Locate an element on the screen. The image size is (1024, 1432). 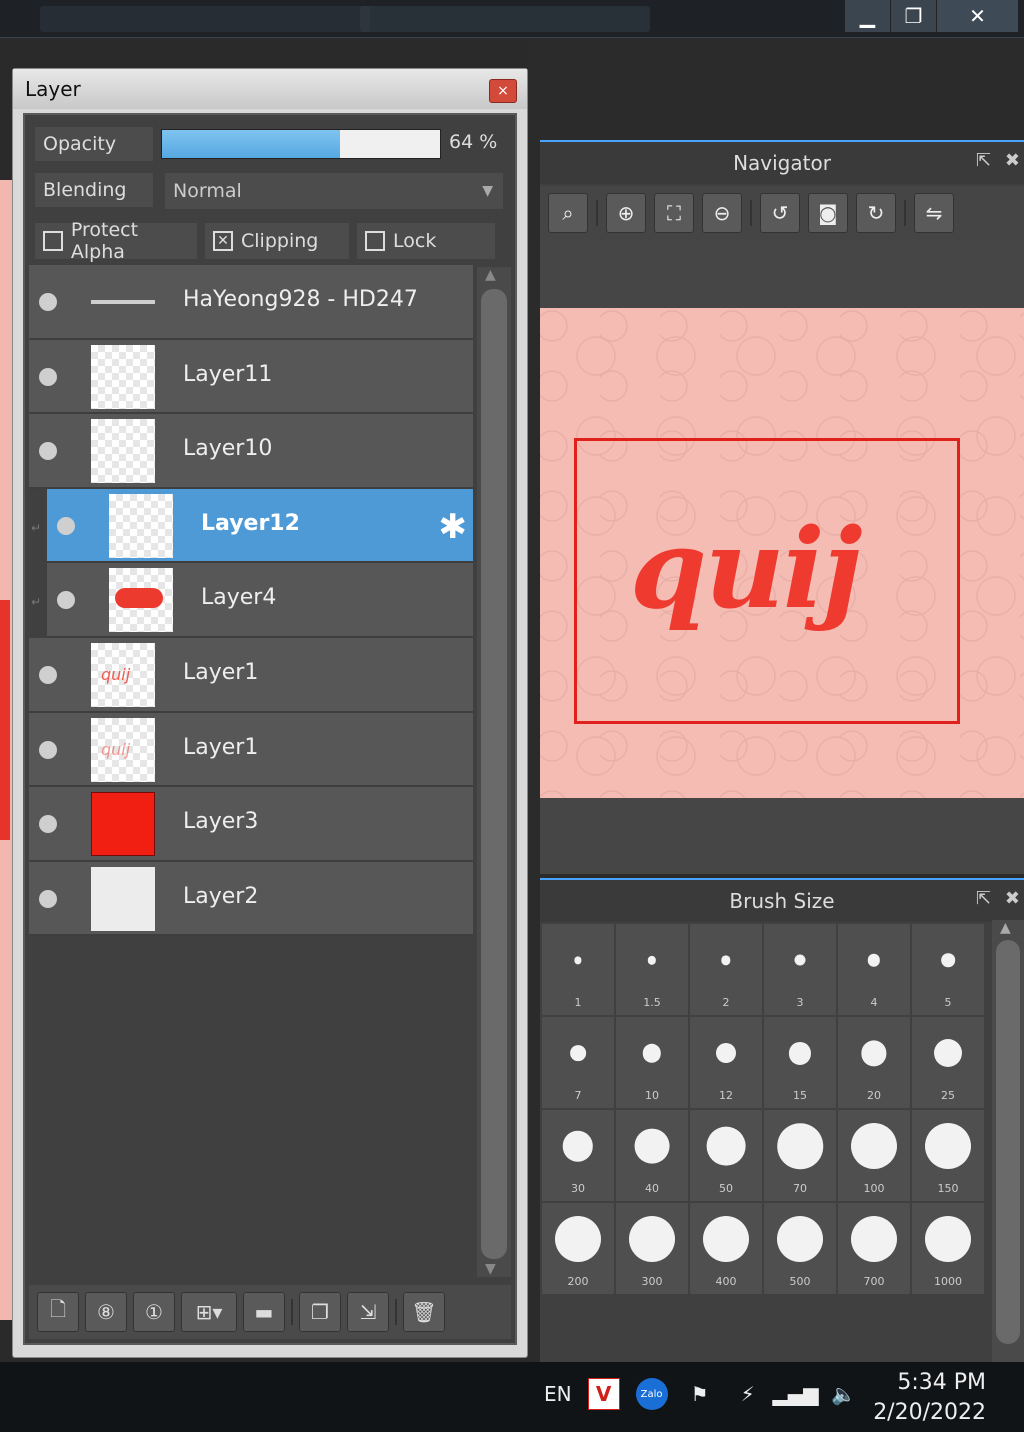
trash-icon: 🗑 is located at coordinates (424, 1312).